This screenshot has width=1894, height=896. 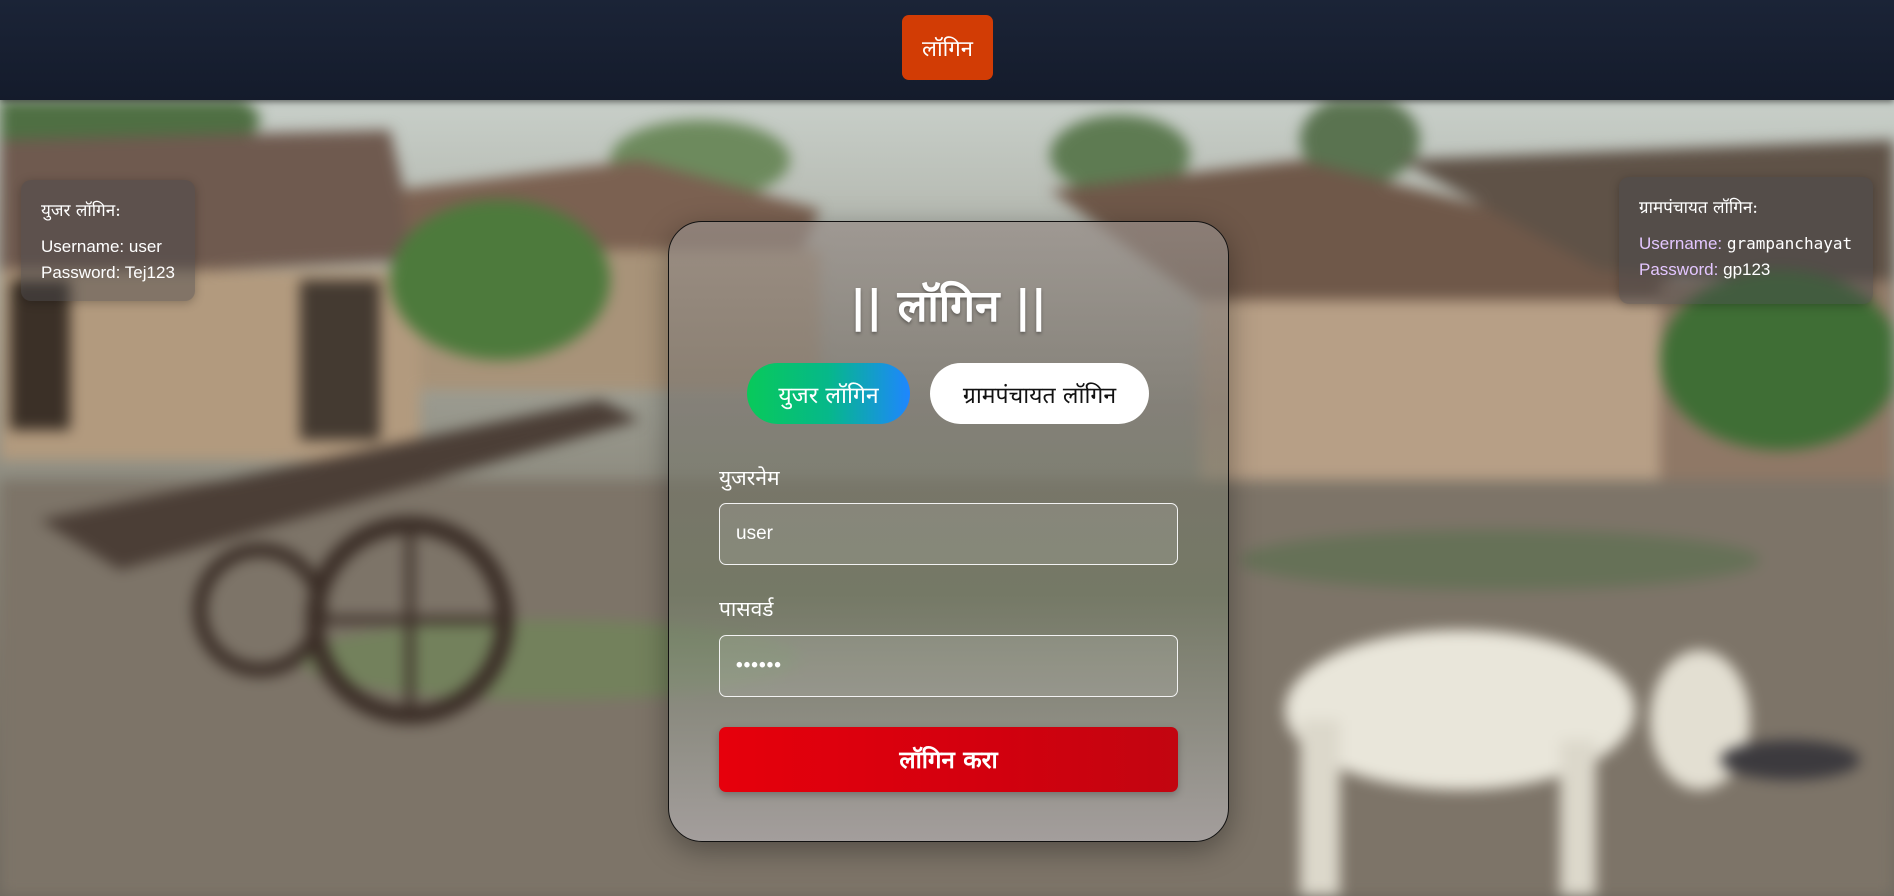 I want to click on user-hint-username-value: user, so click(x=145, y=246).